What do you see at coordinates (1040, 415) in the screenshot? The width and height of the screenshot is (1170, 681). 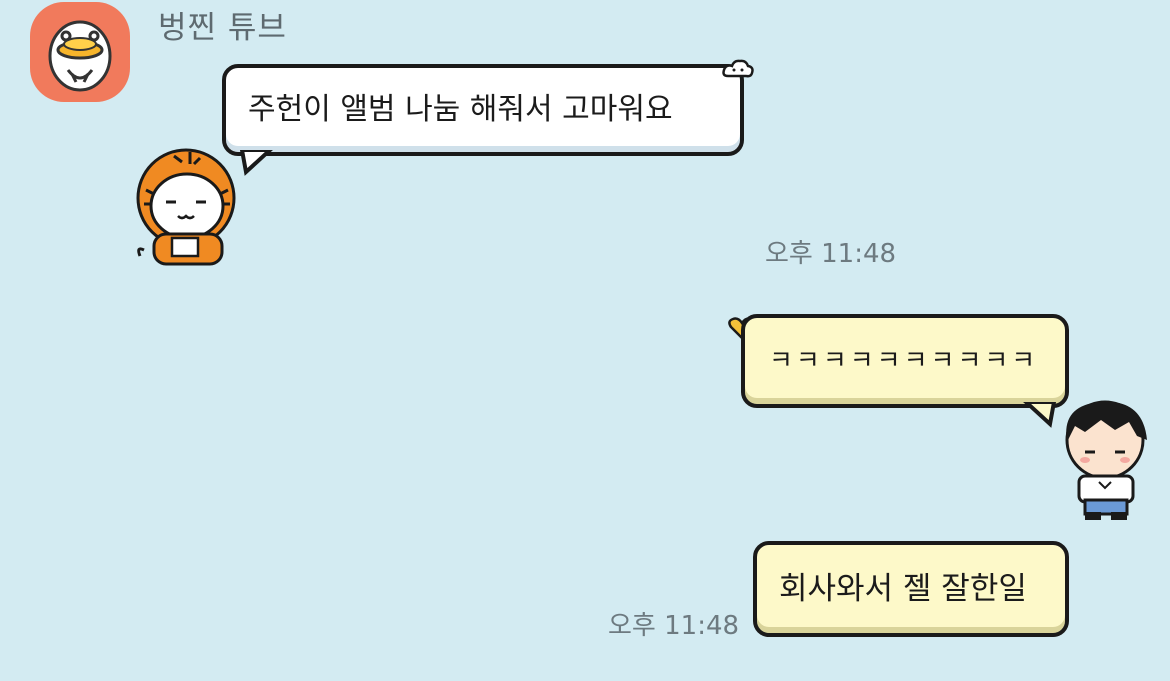 I see `bubble-tail-outgoing` at bounding box center [1040, 415].